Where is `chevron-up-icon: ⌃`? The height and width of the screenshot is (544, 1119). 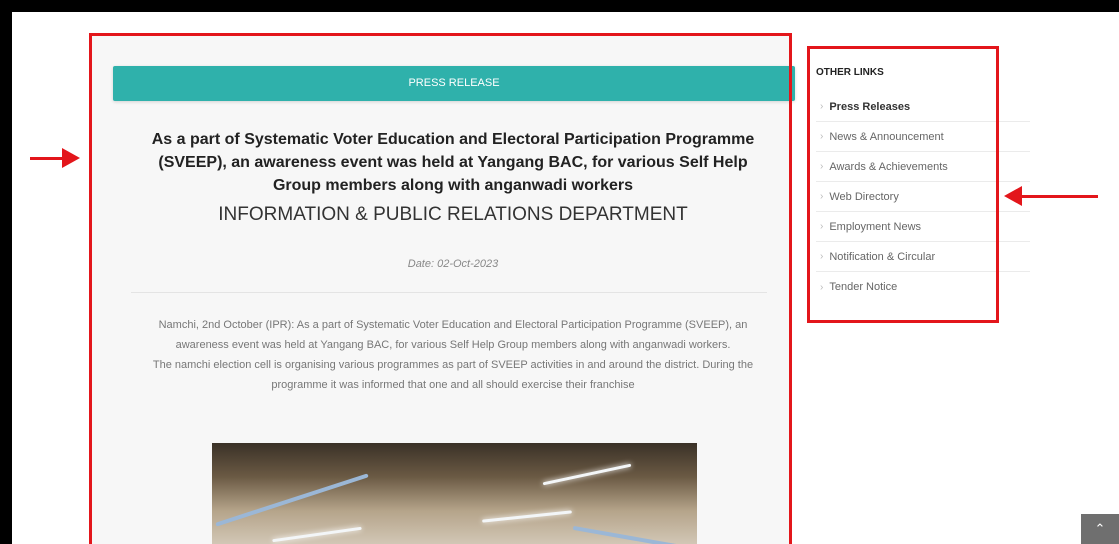
chevron-up-icon: ⌃ is located at coordinates (1100, 528).